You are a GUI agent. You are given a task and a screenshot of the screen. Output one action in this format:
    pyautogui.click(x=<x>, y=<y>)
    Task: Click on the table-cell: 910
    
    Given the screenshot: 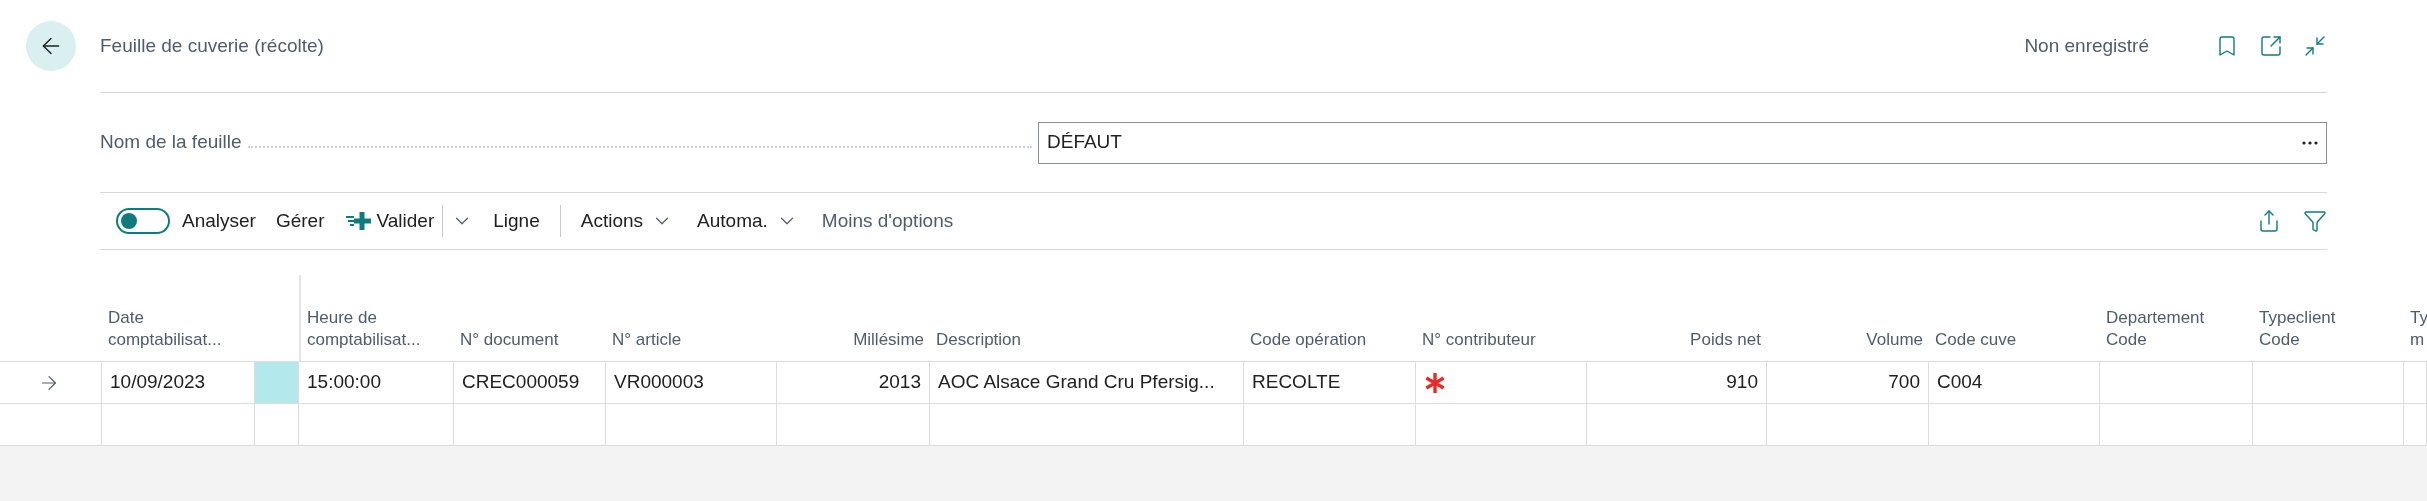 What is the action you would take?
    pyautogui.click(x=1677, y=382)
    